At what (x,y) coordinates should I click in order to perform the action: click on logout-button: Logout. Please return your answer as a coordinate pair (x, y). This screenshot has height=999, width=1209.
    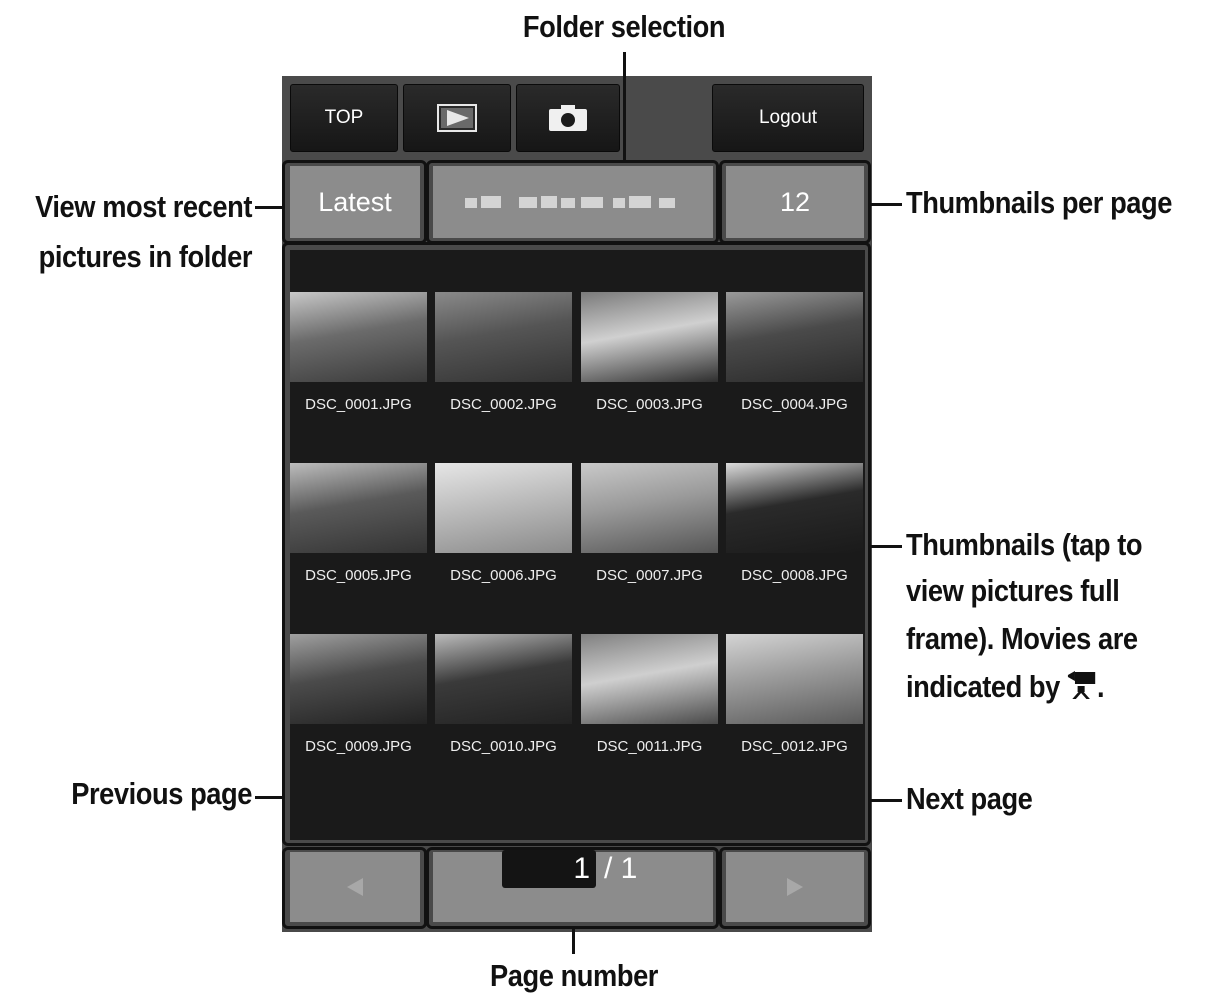
    Looking at the image, I should click on (788, 118).